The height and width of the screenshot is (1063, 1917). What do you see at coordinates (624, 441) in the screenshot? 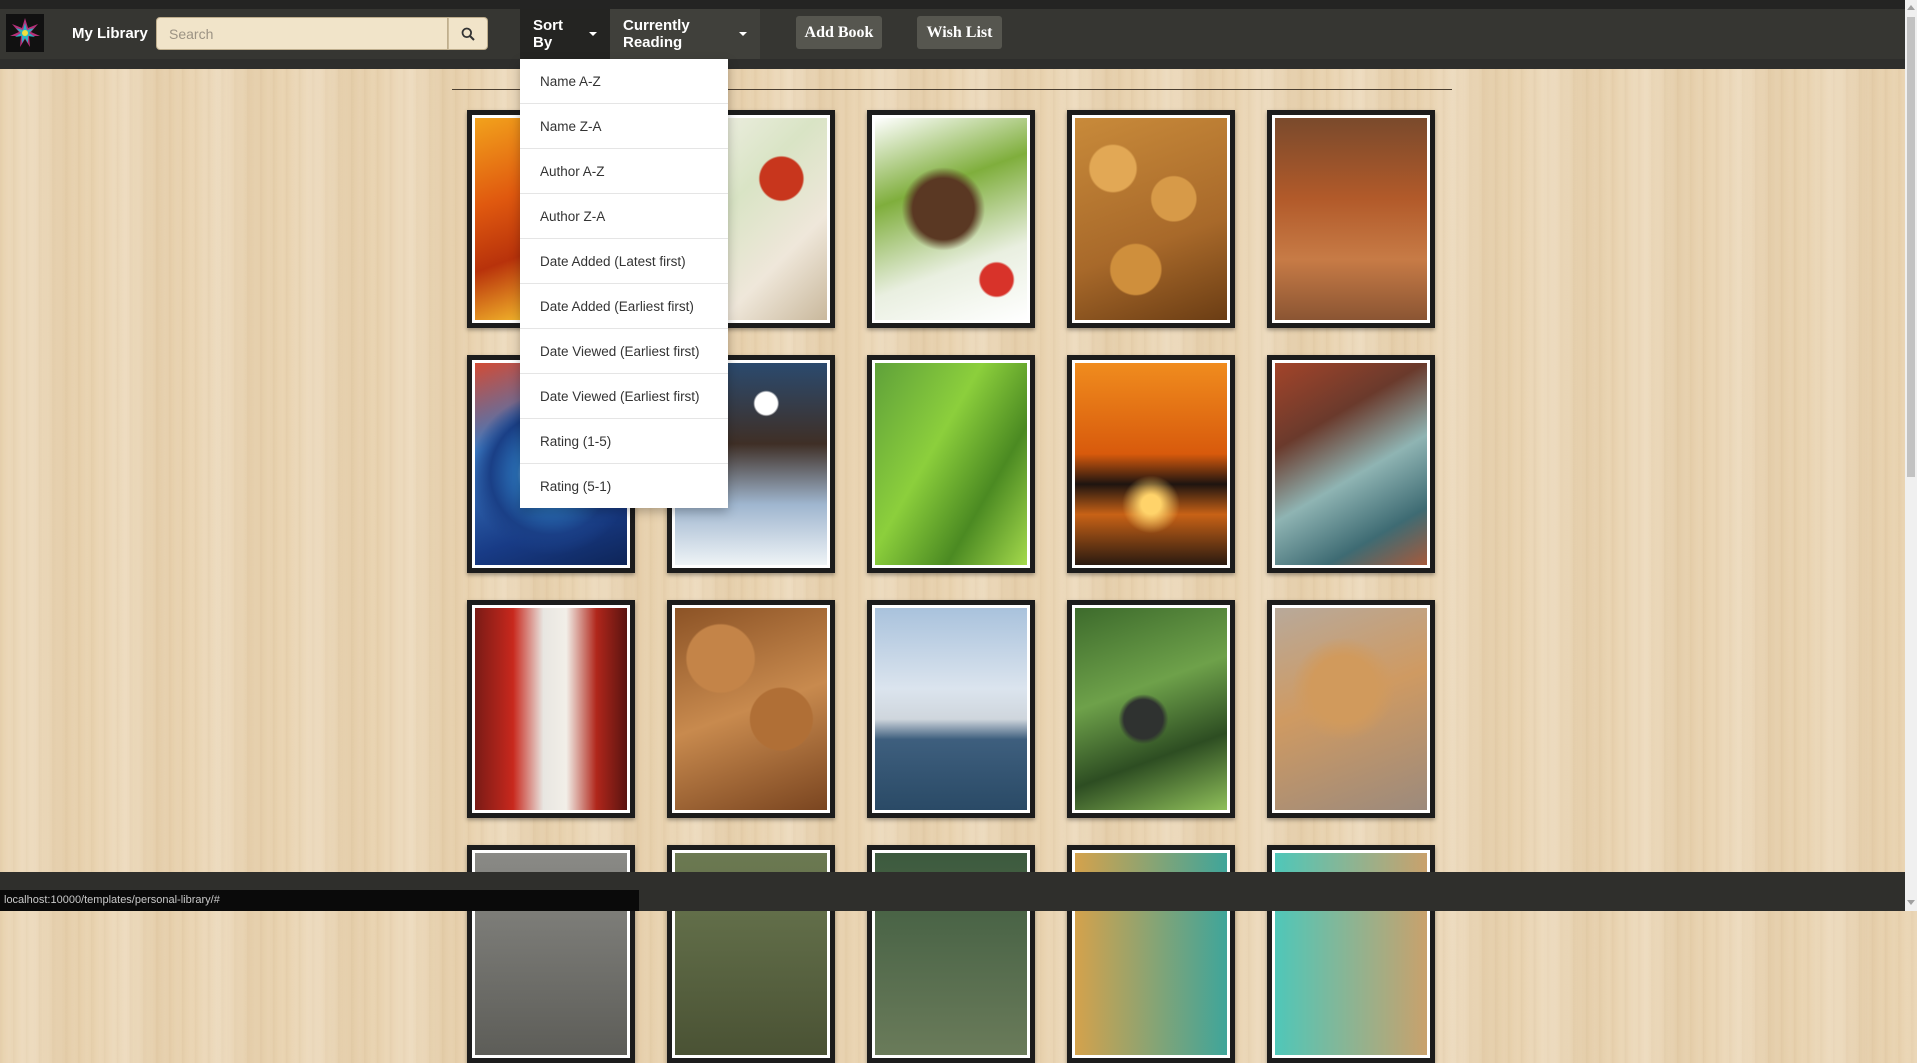
I see `sort-option-rating-asc: Rating (1-5)` at bounding box center [624, 441].